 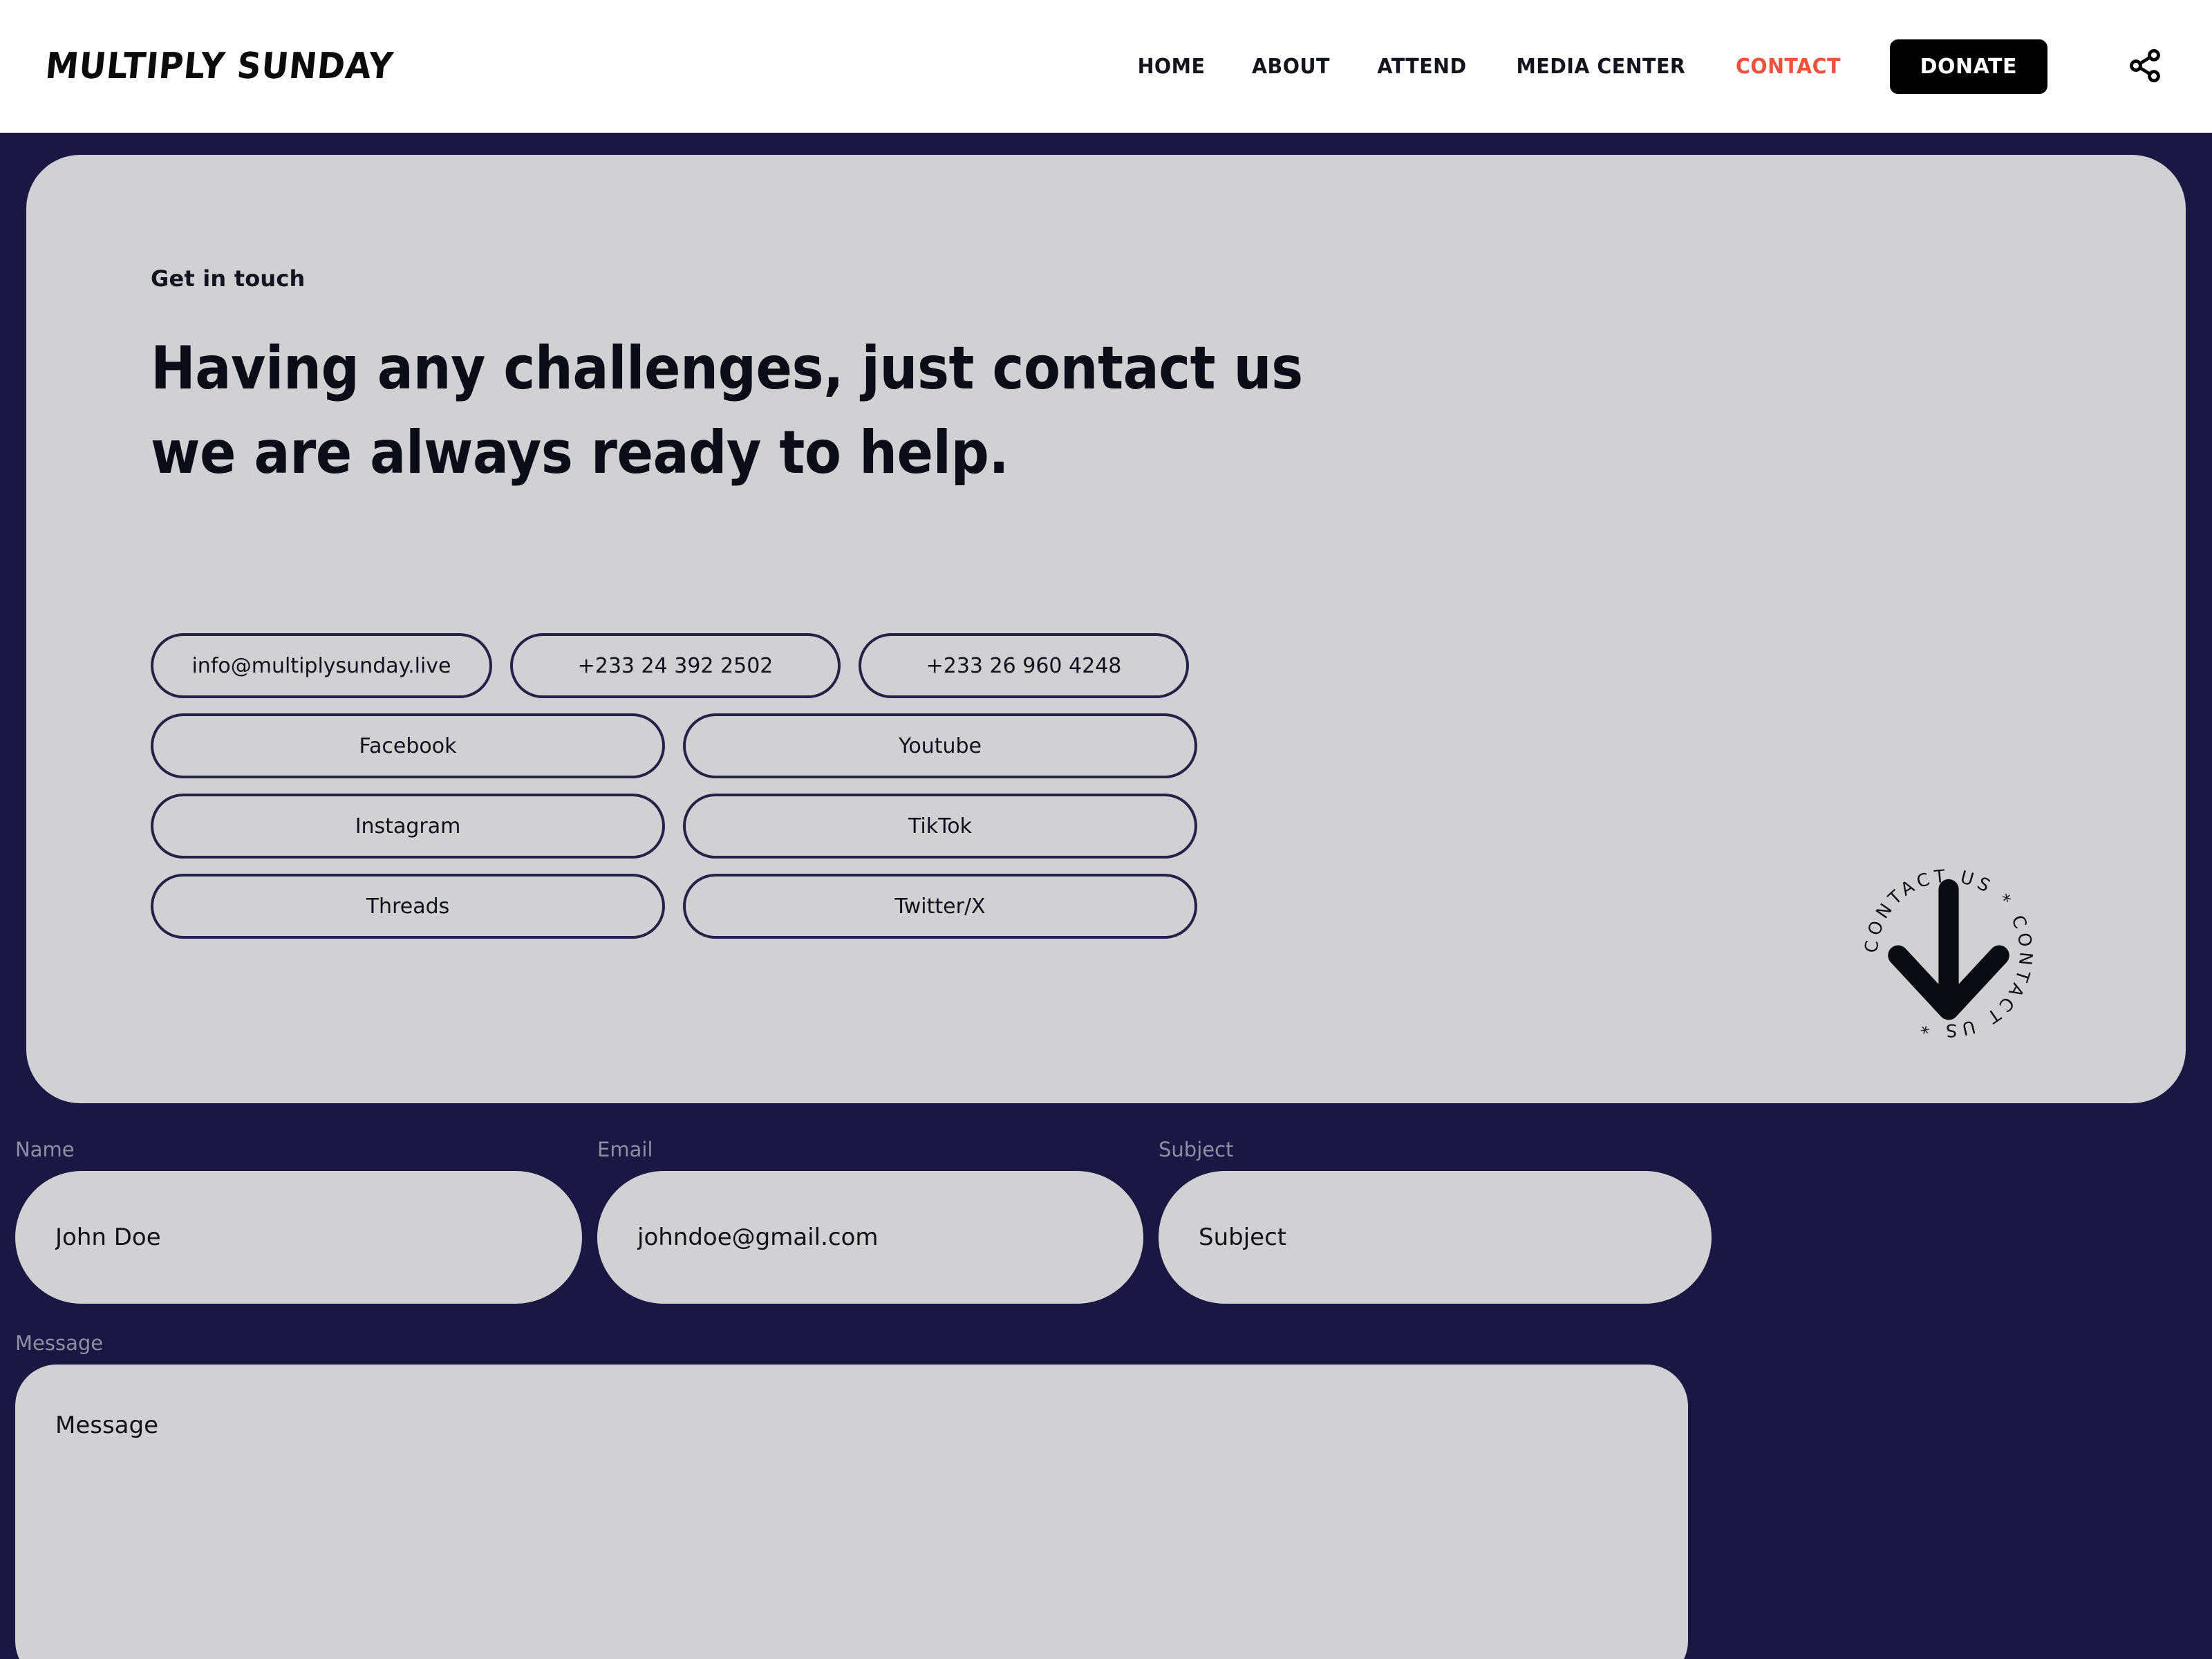 What do you see at coordinates (1601, 67) in the screenshot?
I see `nav-item-media-center: MEDIA CENTER` at bounding box center [1601, 67].